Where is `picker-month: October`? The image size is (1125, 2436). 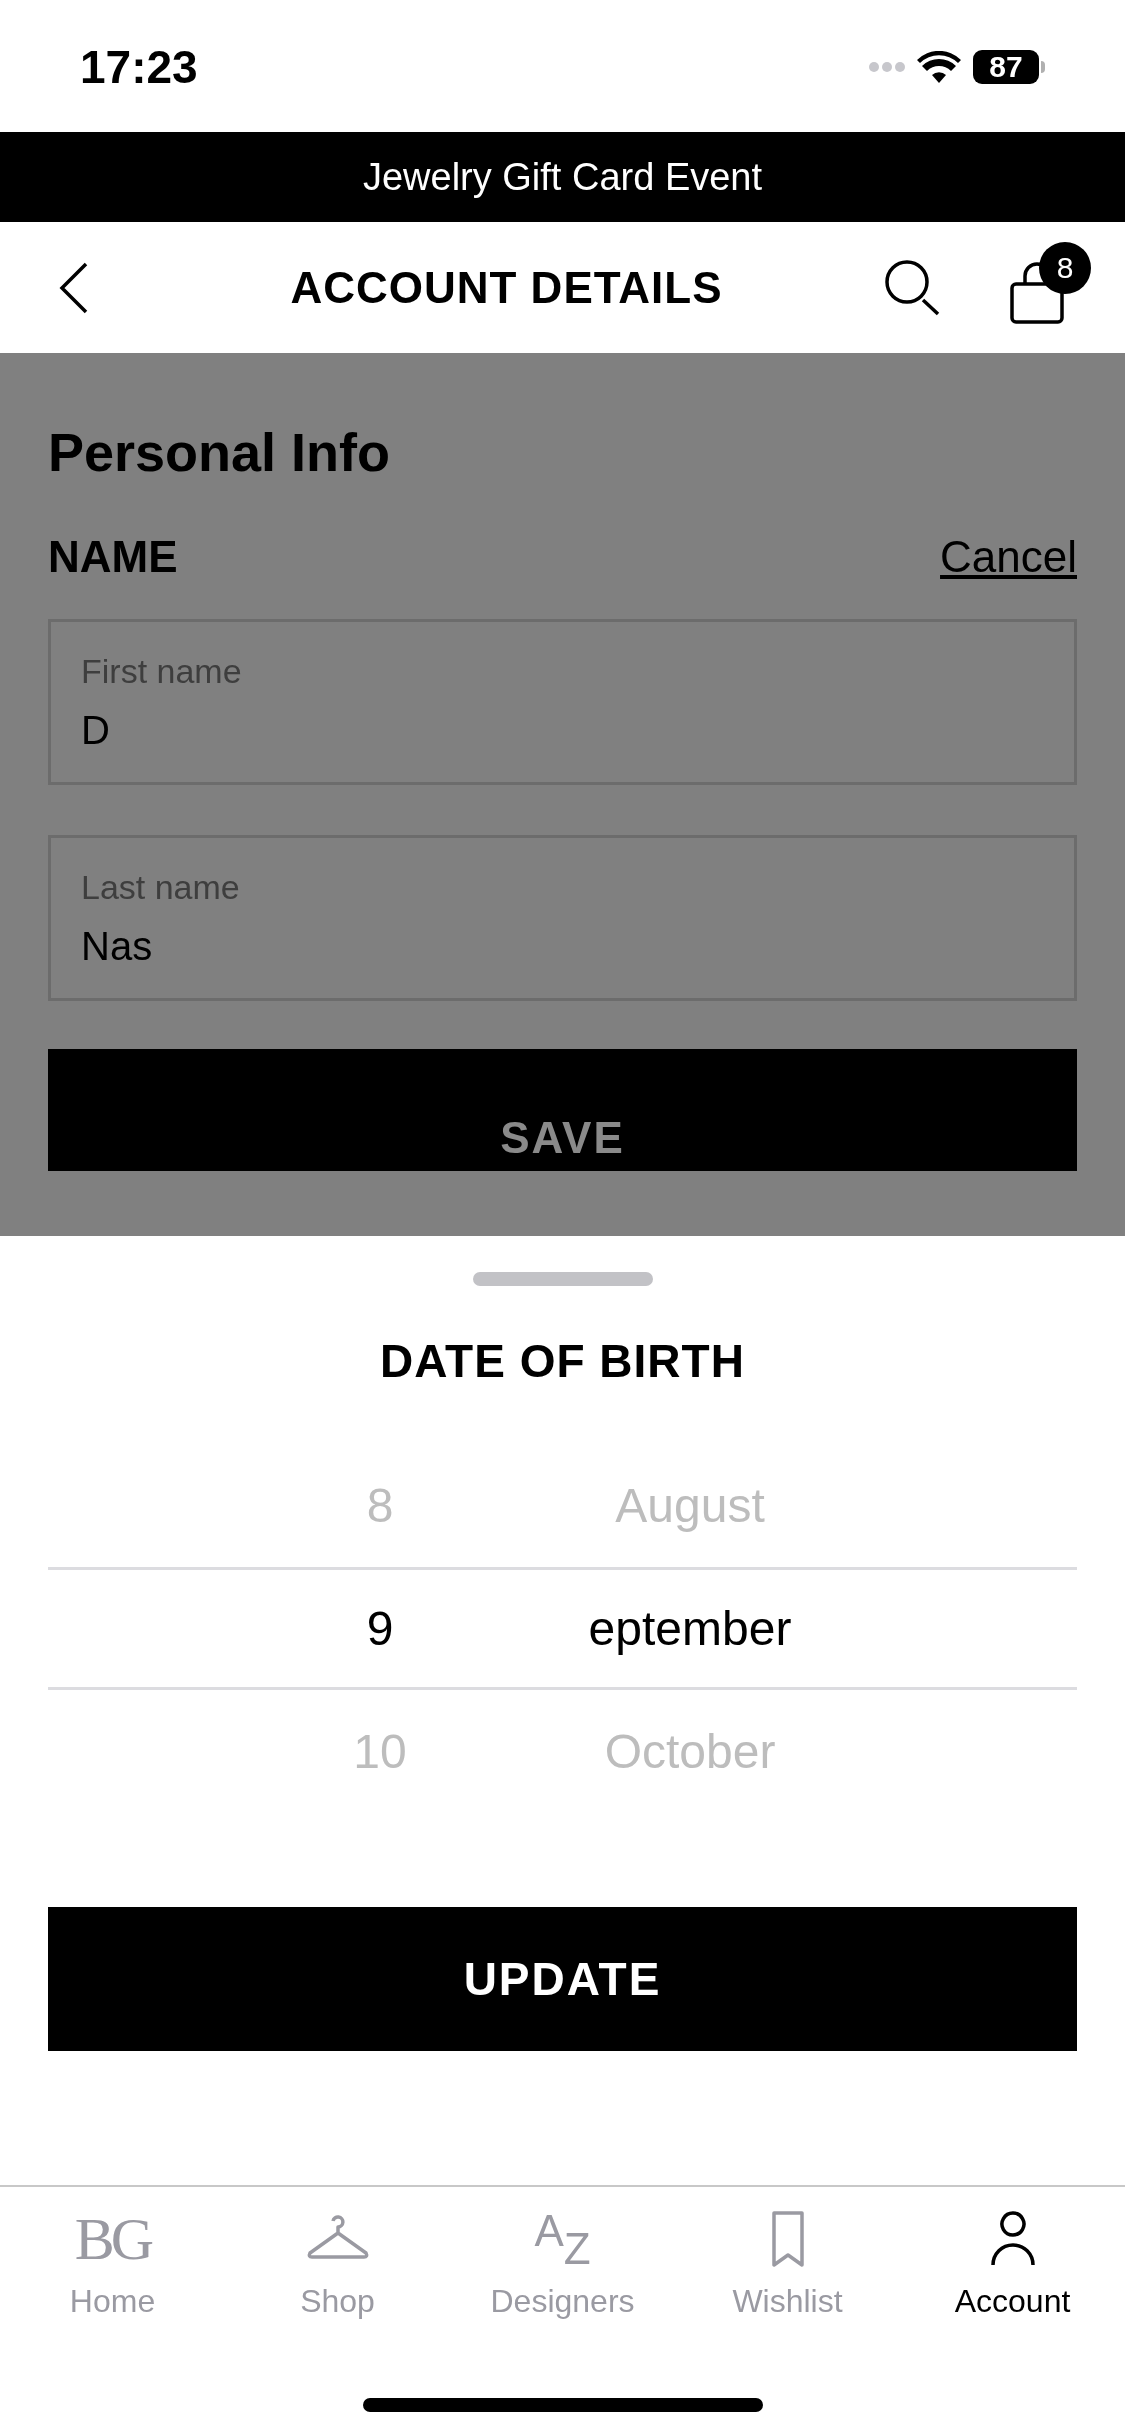 picker-month: October is located at coordinates (690, 1751).